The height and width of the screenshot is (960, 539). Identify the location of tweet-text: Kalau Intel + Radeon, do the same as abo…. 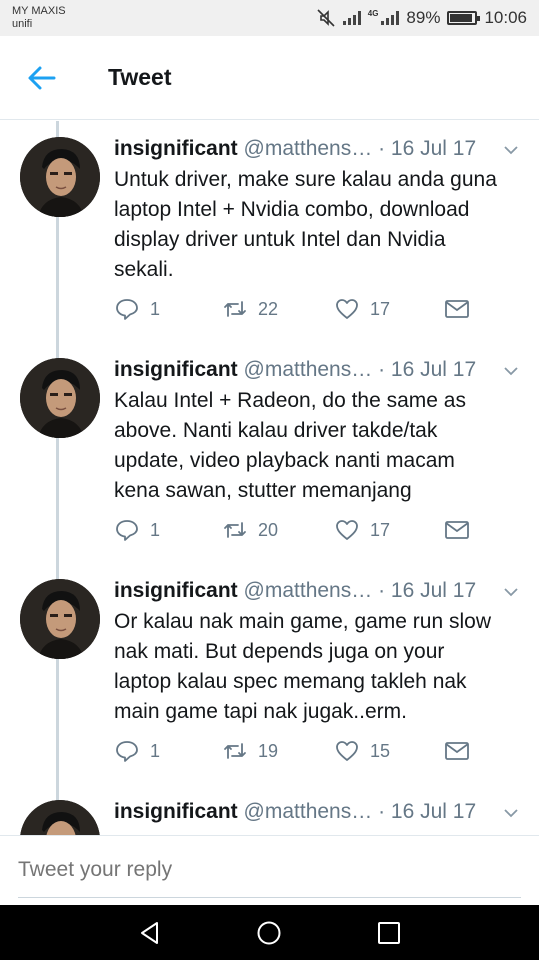
(290, 445).